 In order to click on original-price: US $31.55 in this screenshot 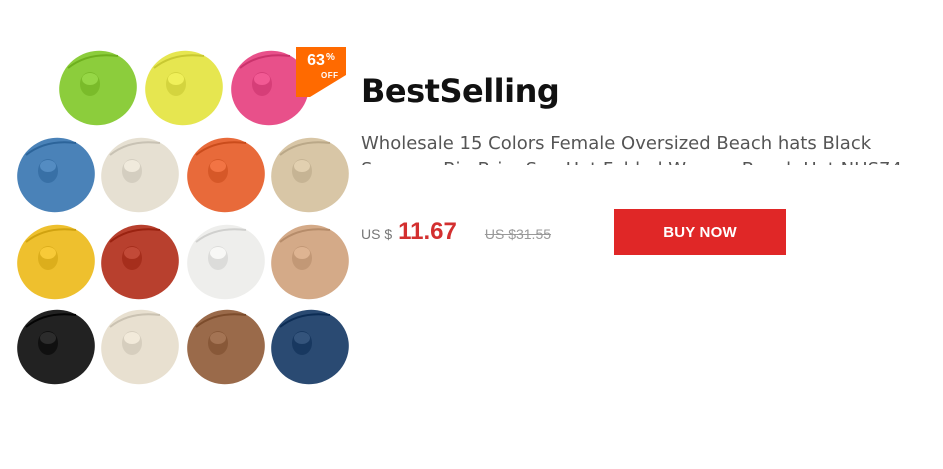, I will do `click(518, 234)`.